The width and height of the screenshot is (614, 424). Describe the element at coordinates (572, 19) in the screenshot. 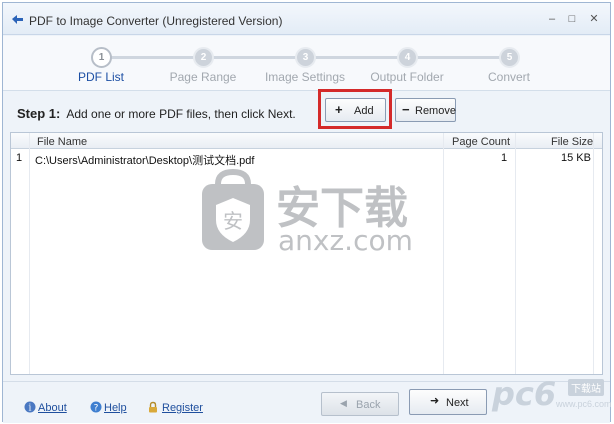

I see `maximize-button: □` at that location.